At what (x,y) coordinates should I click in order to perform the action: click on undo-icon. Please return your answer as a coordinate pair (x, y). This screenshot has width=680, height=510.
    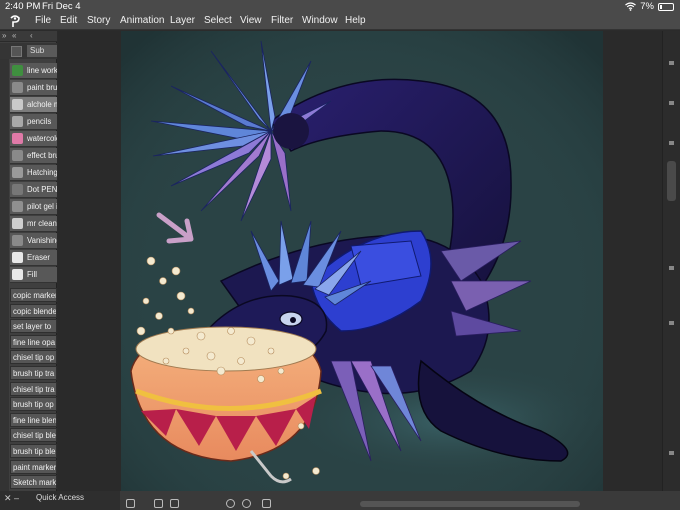
    Looking at the image, I should click on (230, 503).